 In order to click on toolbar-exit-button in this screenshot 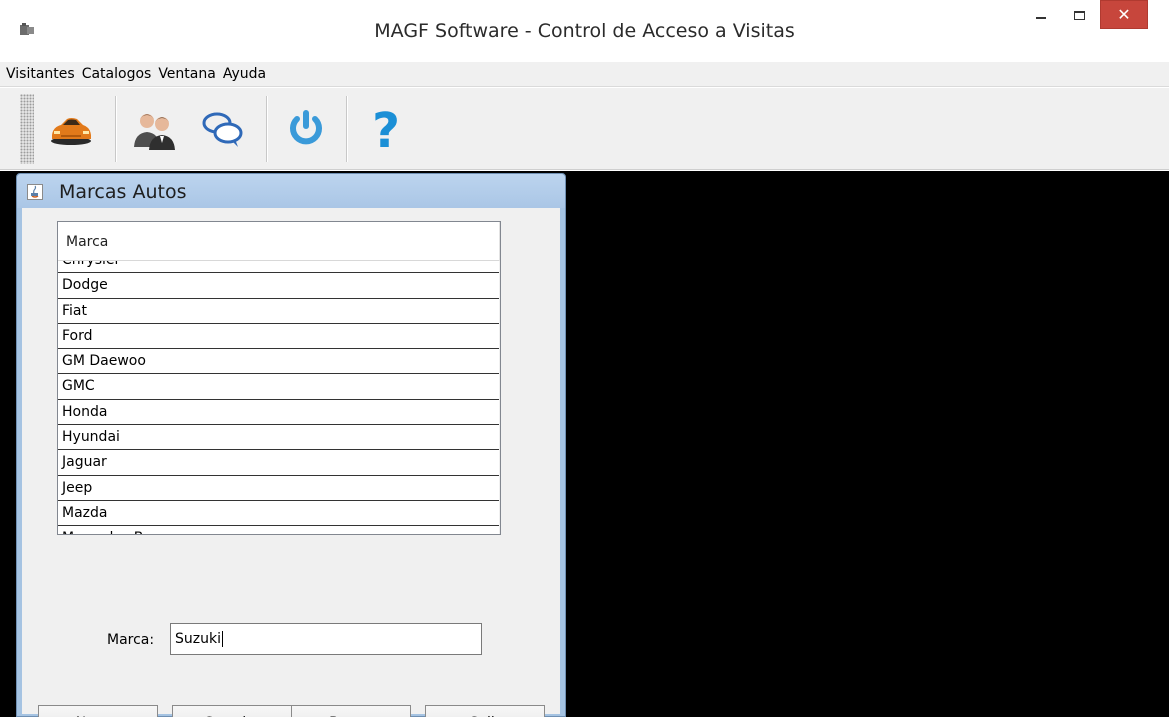, I will do `click(305, 129)`.